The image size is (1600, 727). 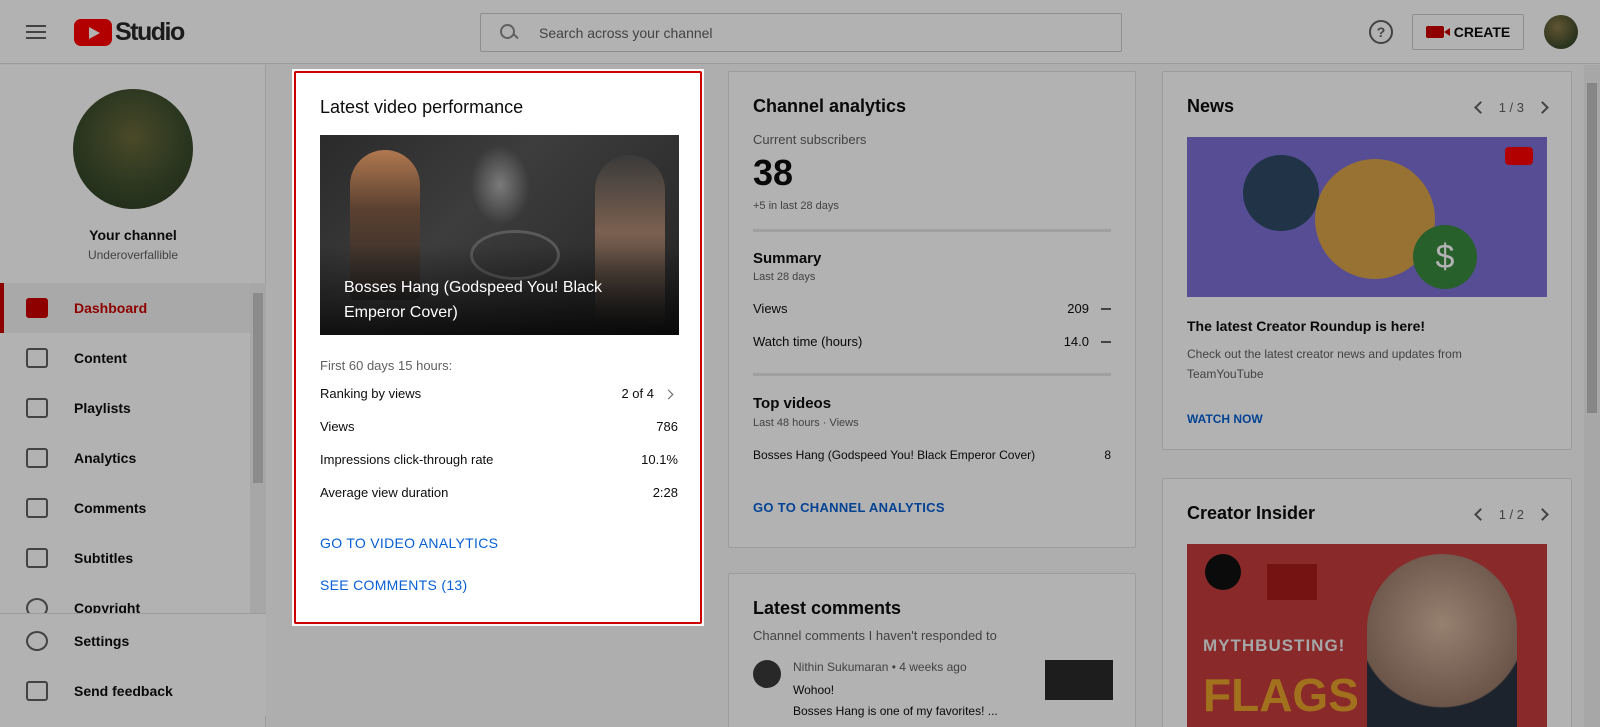 What do you see at coordinates (125, 308) in the screenshot?
I see `sidebar-item-dashboard: Dashboard` at bounding box center [125, 308].